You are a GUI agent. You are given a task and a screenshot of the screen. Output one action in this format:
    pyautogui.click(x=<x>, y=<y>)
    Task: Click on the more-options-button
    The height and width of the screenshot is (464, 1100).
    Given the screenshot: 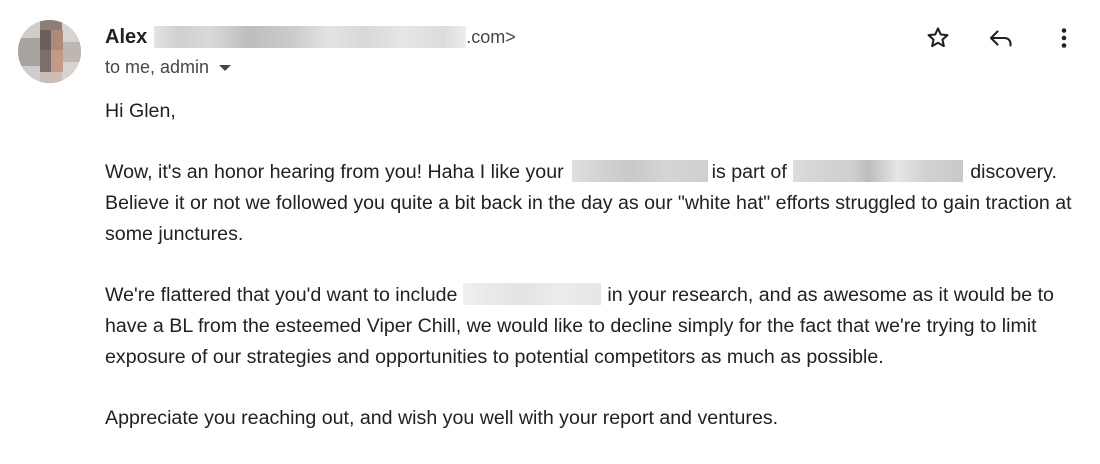 What is the action you would take?
    pyautogui.click(x=1064, y=38)
    